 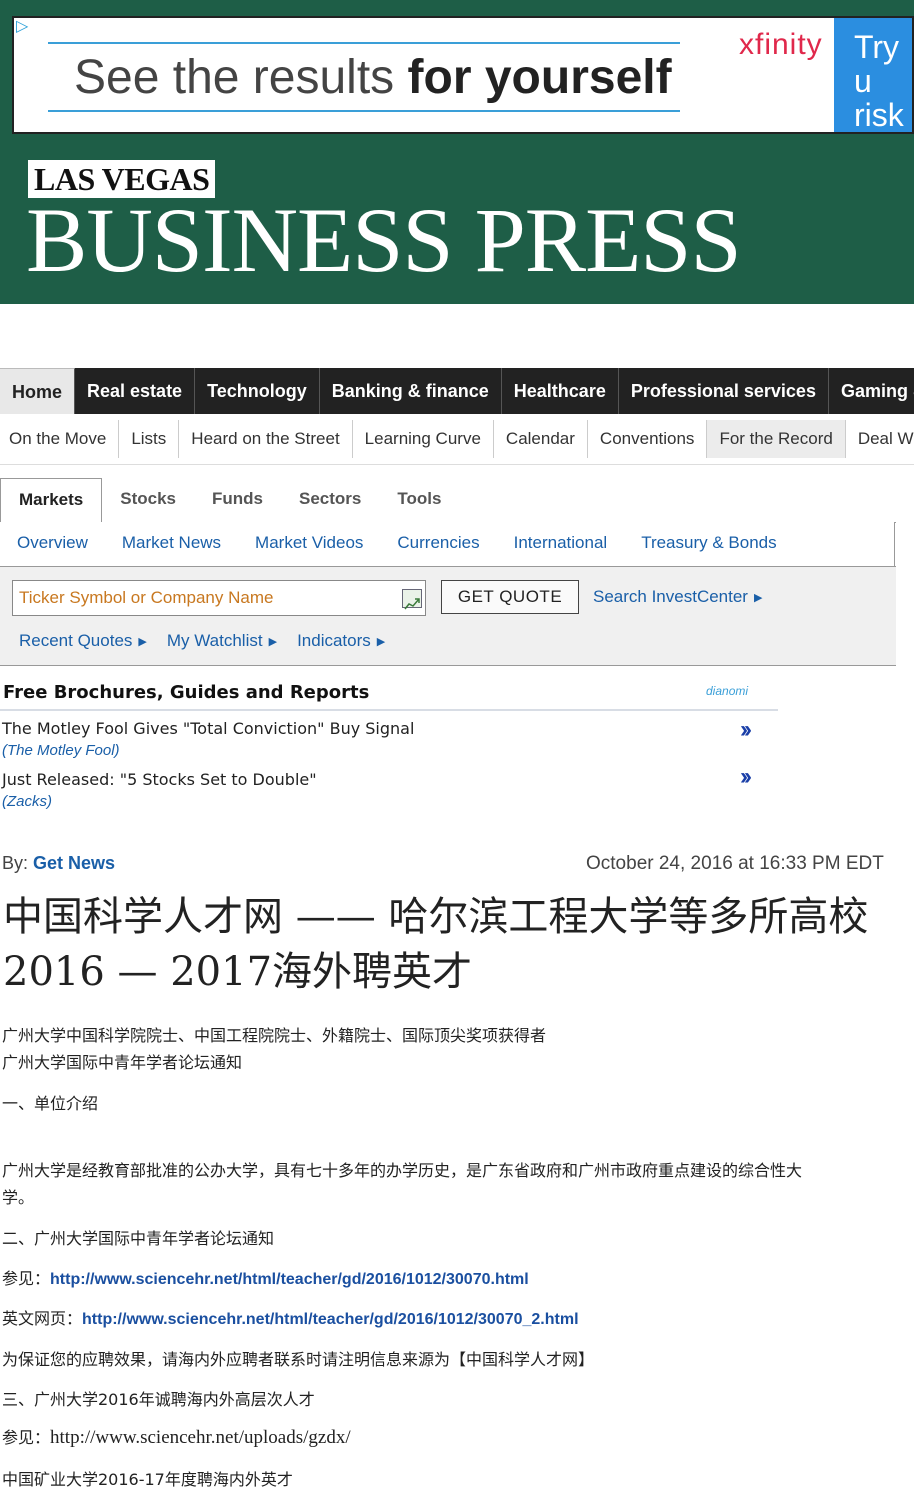 I want to click on link-indicators: Indicators ▶, so click(x=341, y=641).